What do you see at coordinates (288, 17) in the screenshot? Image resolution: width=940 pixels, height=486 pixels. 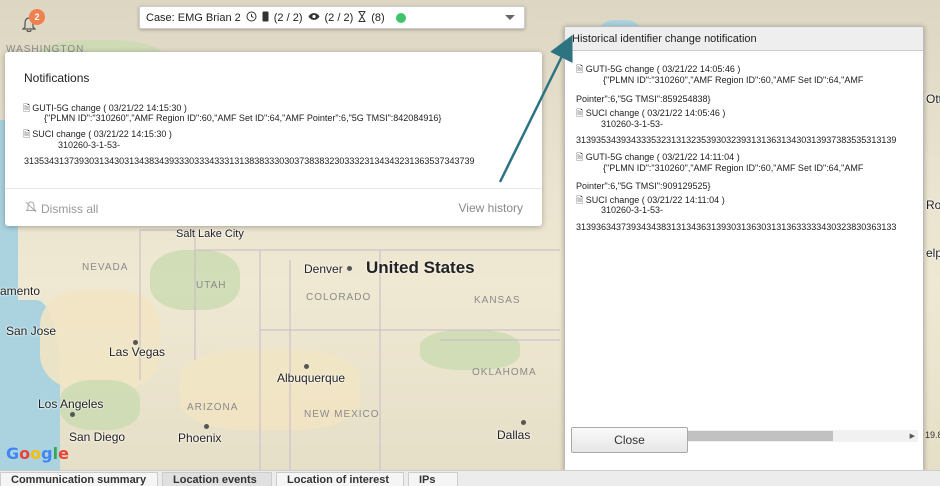 I see `device-count: (2 / 2)` at bounding box center [288, 17].